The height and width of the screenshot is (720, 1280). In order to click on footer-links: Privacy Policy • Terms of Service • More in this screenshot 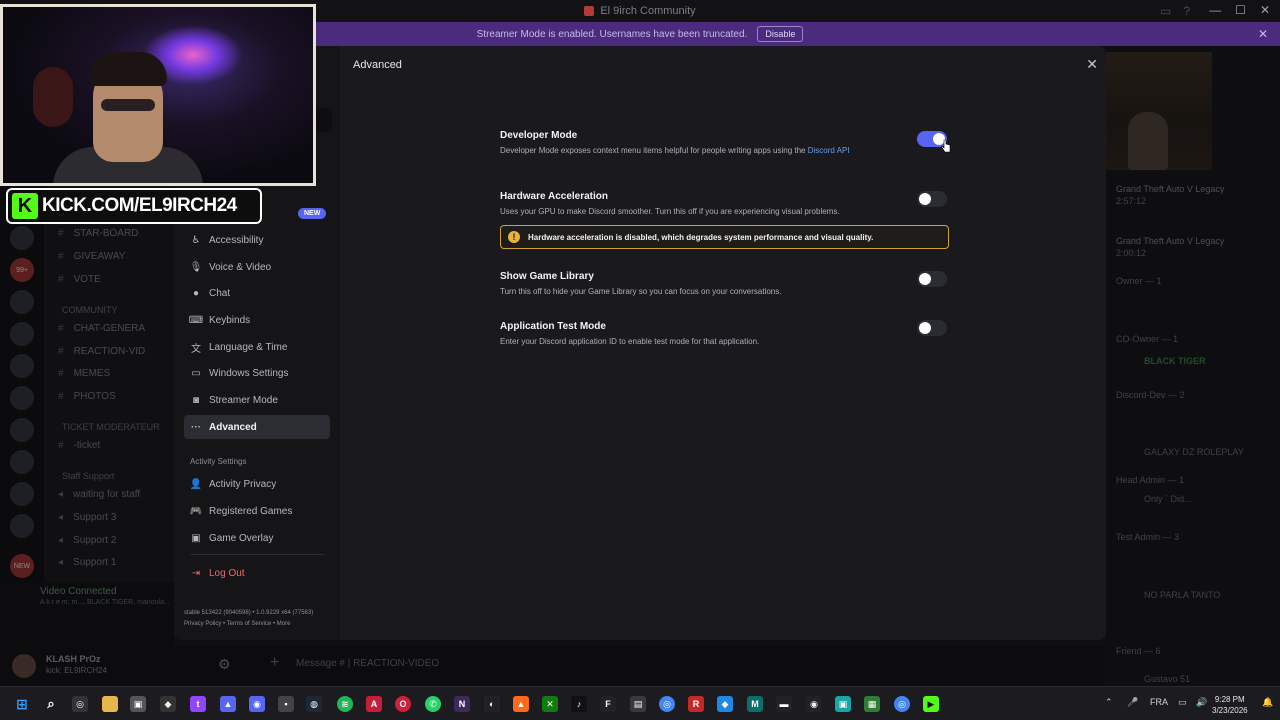, I will do `click(248, 624)`.